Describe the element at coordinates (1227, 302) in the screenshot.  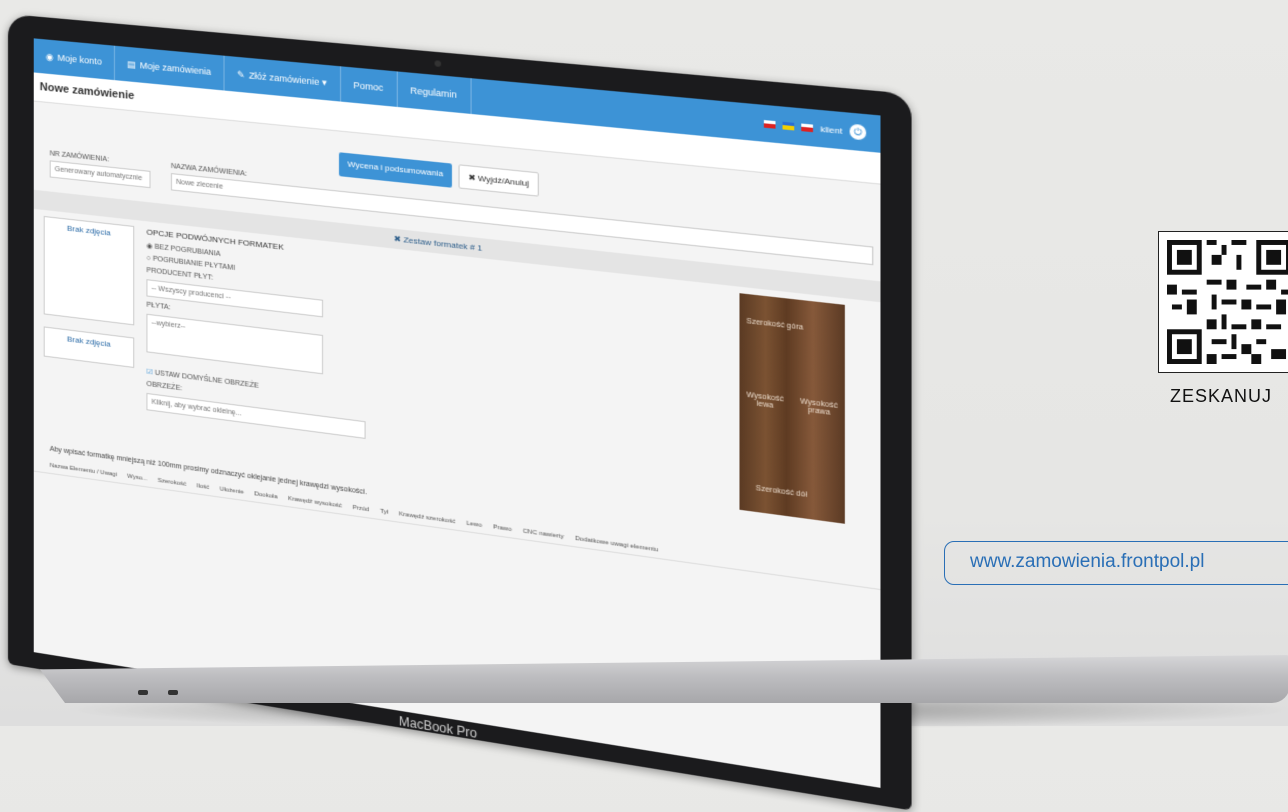
I see `qr-code-icon` at that location.